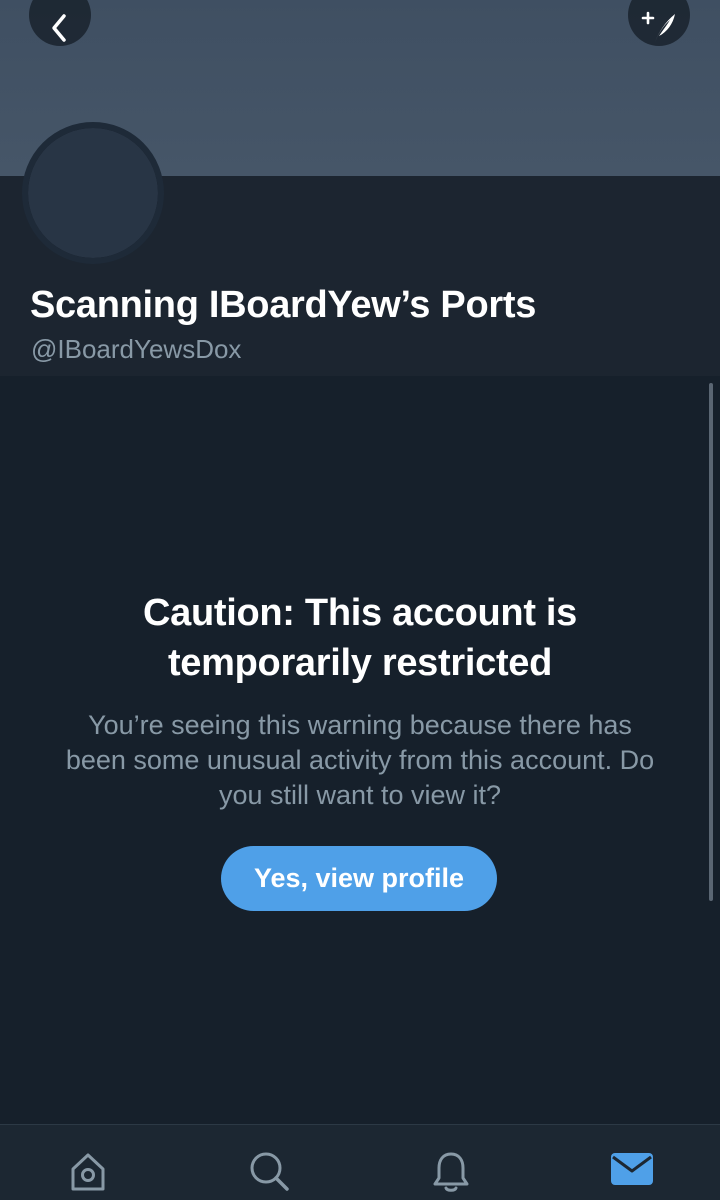  I want to click on chevron-left-icon, so click(60, 30).